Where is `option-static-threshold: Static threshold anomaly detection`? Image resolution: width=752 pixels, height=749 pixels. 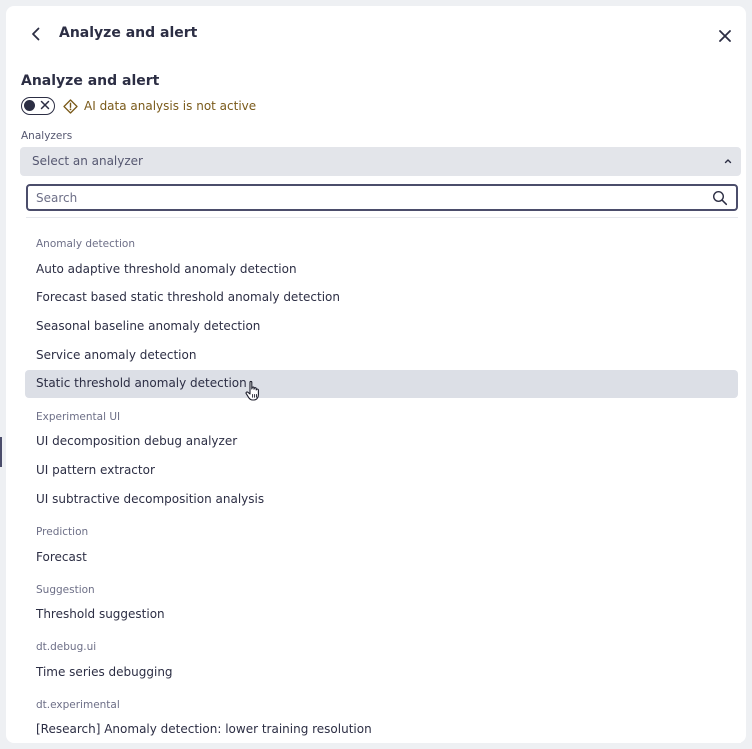 option-static-threshold: Static threshold anomaly detection is located at coordinates (381, 384).